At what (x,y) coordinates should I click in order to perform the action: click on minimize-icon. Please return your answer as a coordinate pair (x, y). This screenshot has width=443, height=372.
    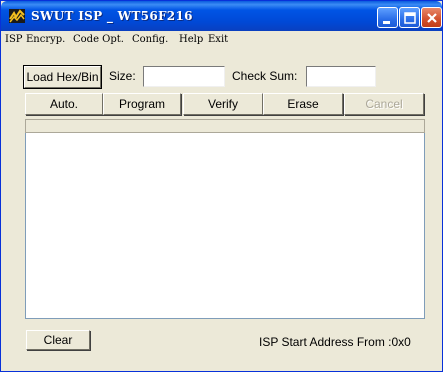
    Looking at the image, I should click on (386, 22).